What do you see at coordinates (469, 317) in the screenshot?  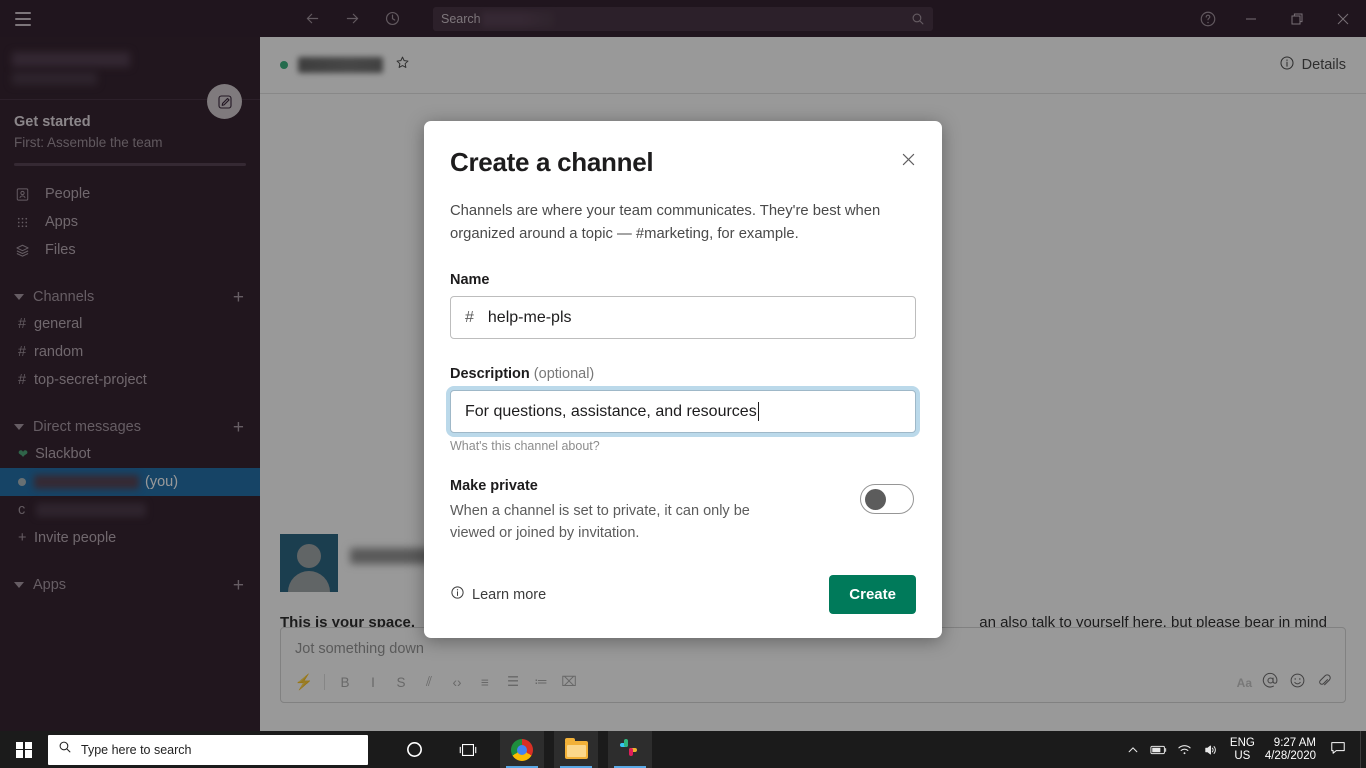 I see `hash-icon: #` at bounding box center [469, 317].